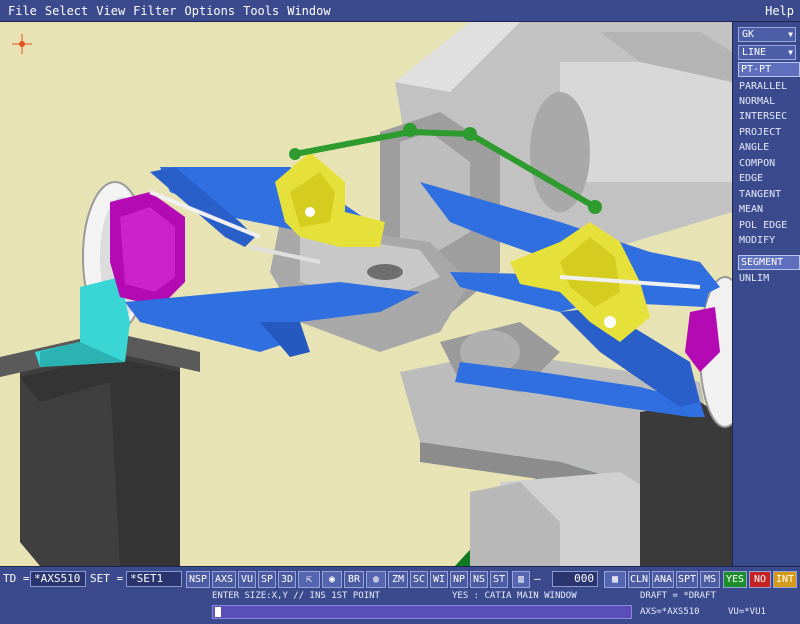  I want to click on option-normal: NORMAL, so click(769, 101).